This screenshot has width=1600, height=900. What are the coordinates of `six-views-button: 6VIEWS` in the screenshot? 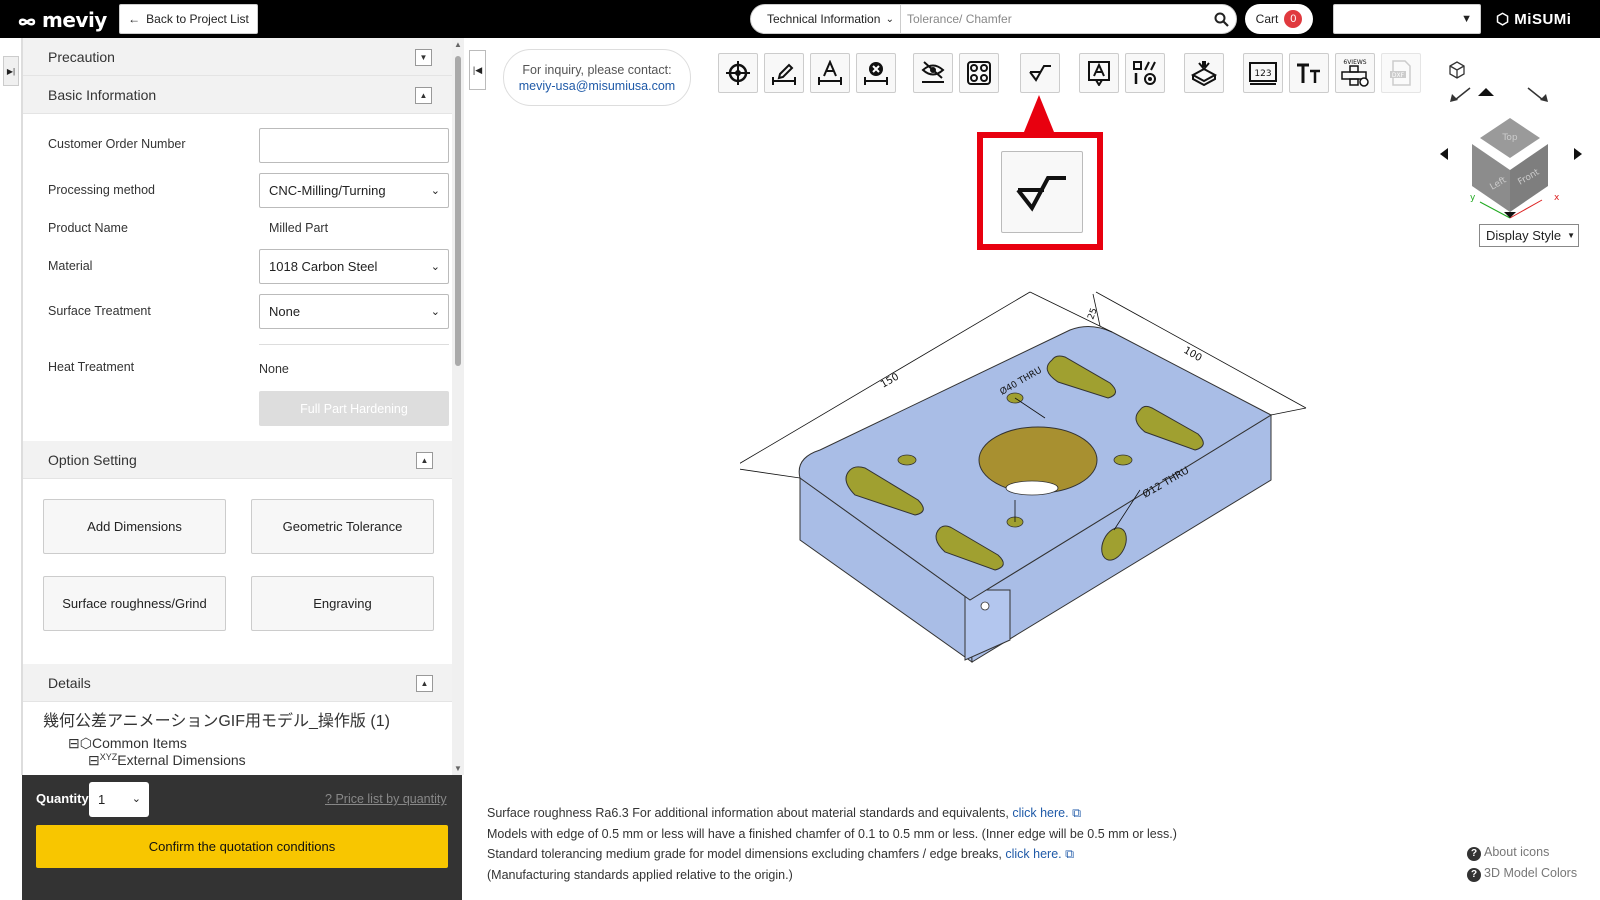 It's located at (1355, 73).